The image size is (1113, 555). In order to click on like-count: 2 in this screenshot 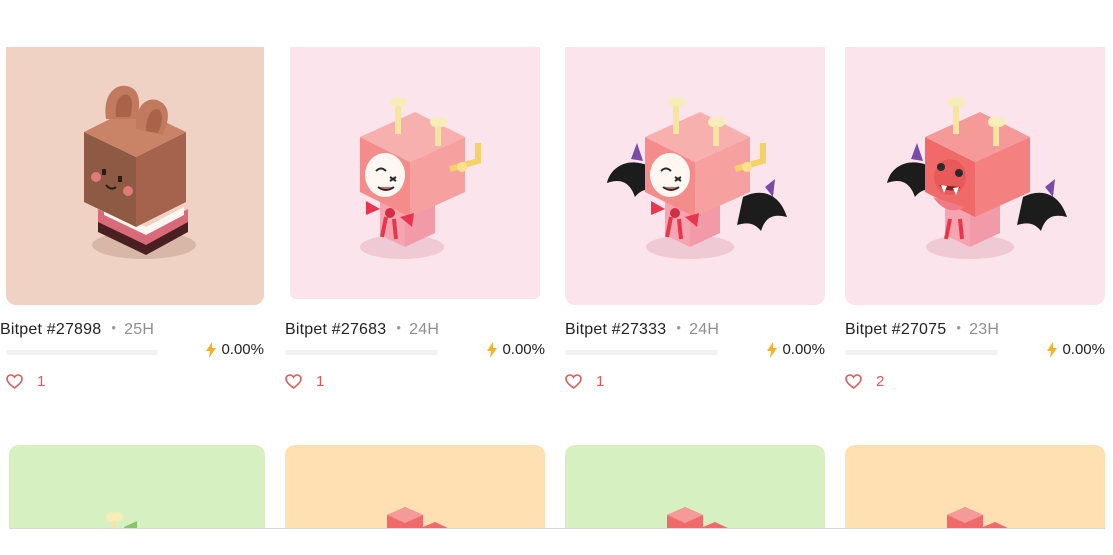, I will do `click(880, 381)`.